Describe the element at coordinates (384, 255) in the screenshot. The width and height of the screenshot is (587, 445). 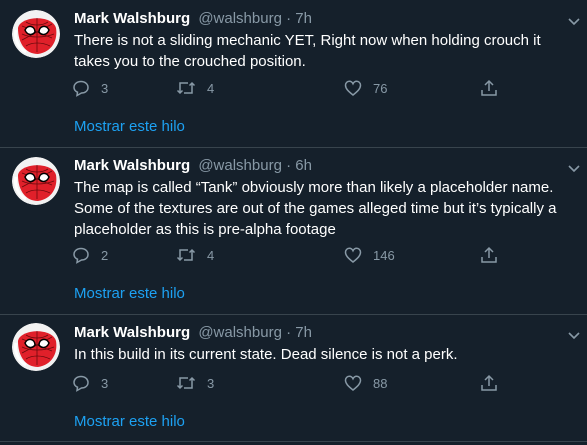
I see `like-count: 146` at that location.